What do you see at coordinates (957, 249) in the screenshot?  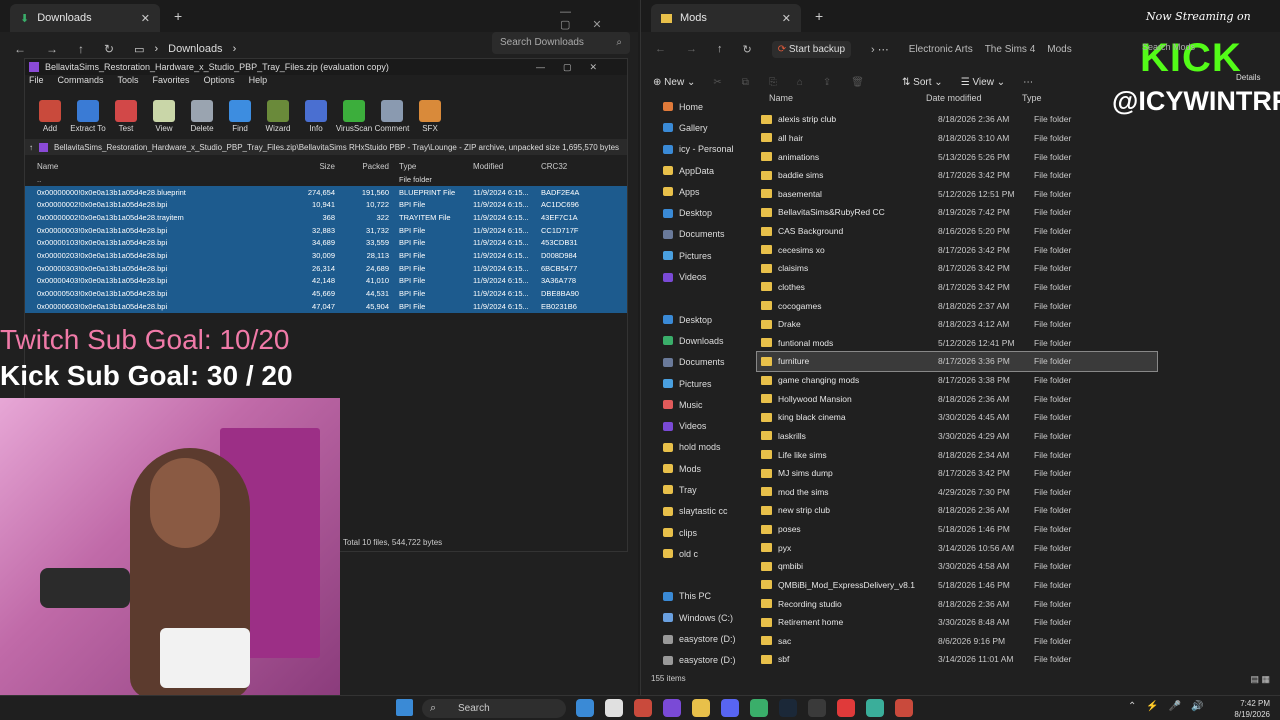 I see `list-item: cecesims xo 8/17/2026 3:42 PM File folder` at bounding box center [957, 249].